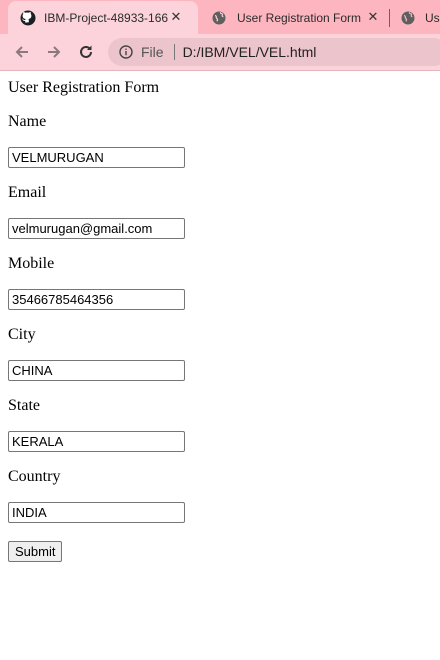 The width and height of the screenshot is (440, 660). I want to click on city-label: City, so click(22, 334).